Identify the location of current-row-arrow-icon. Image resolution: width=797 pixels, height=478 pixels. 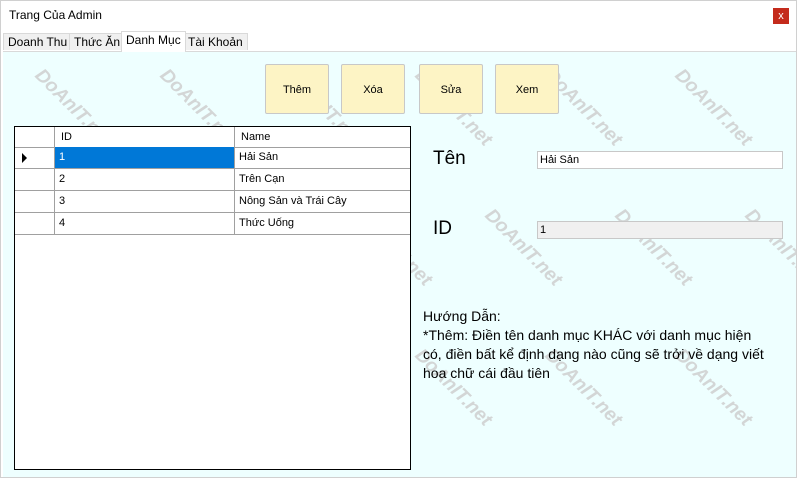
(24, 158).